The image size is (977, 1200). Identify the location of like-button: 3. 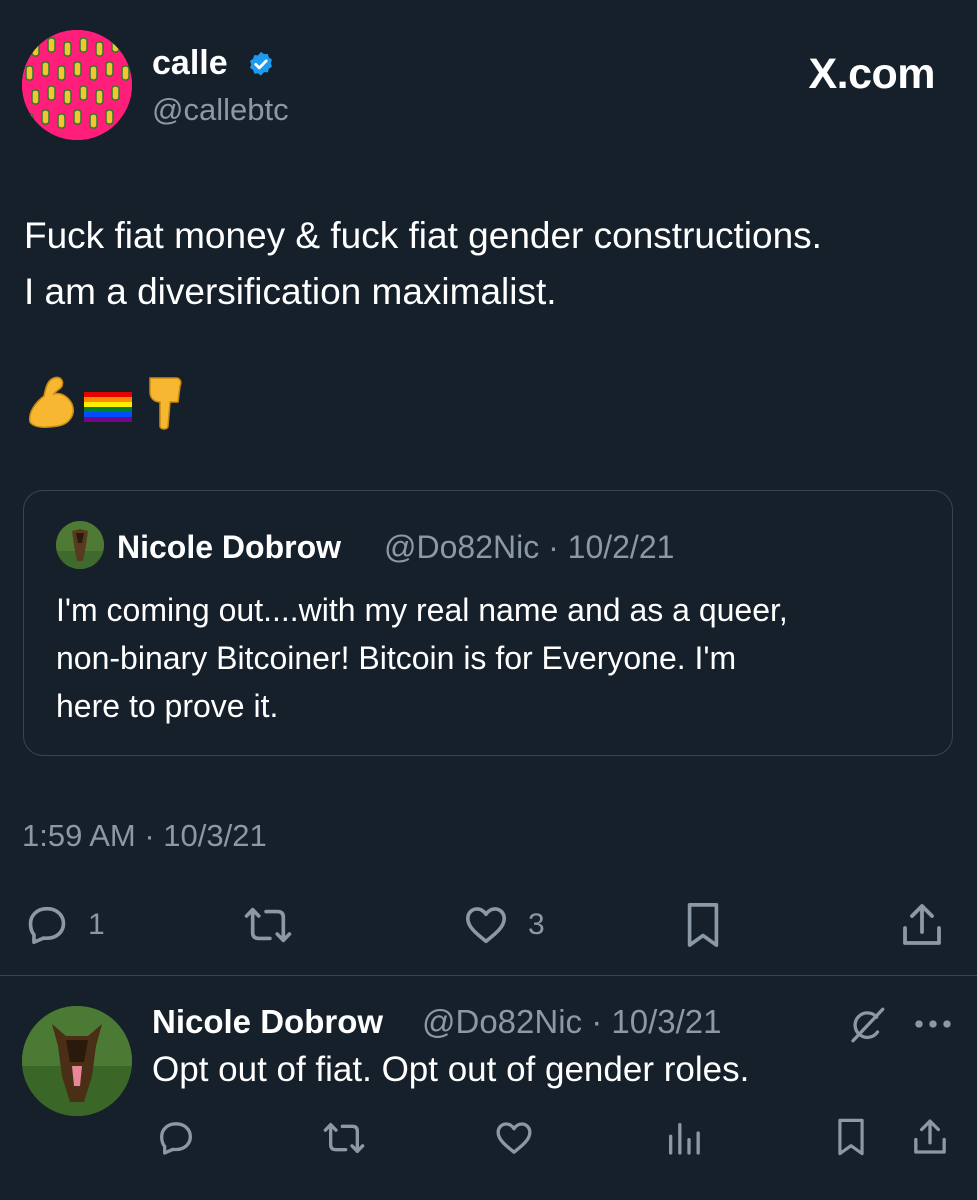
(503, 925).